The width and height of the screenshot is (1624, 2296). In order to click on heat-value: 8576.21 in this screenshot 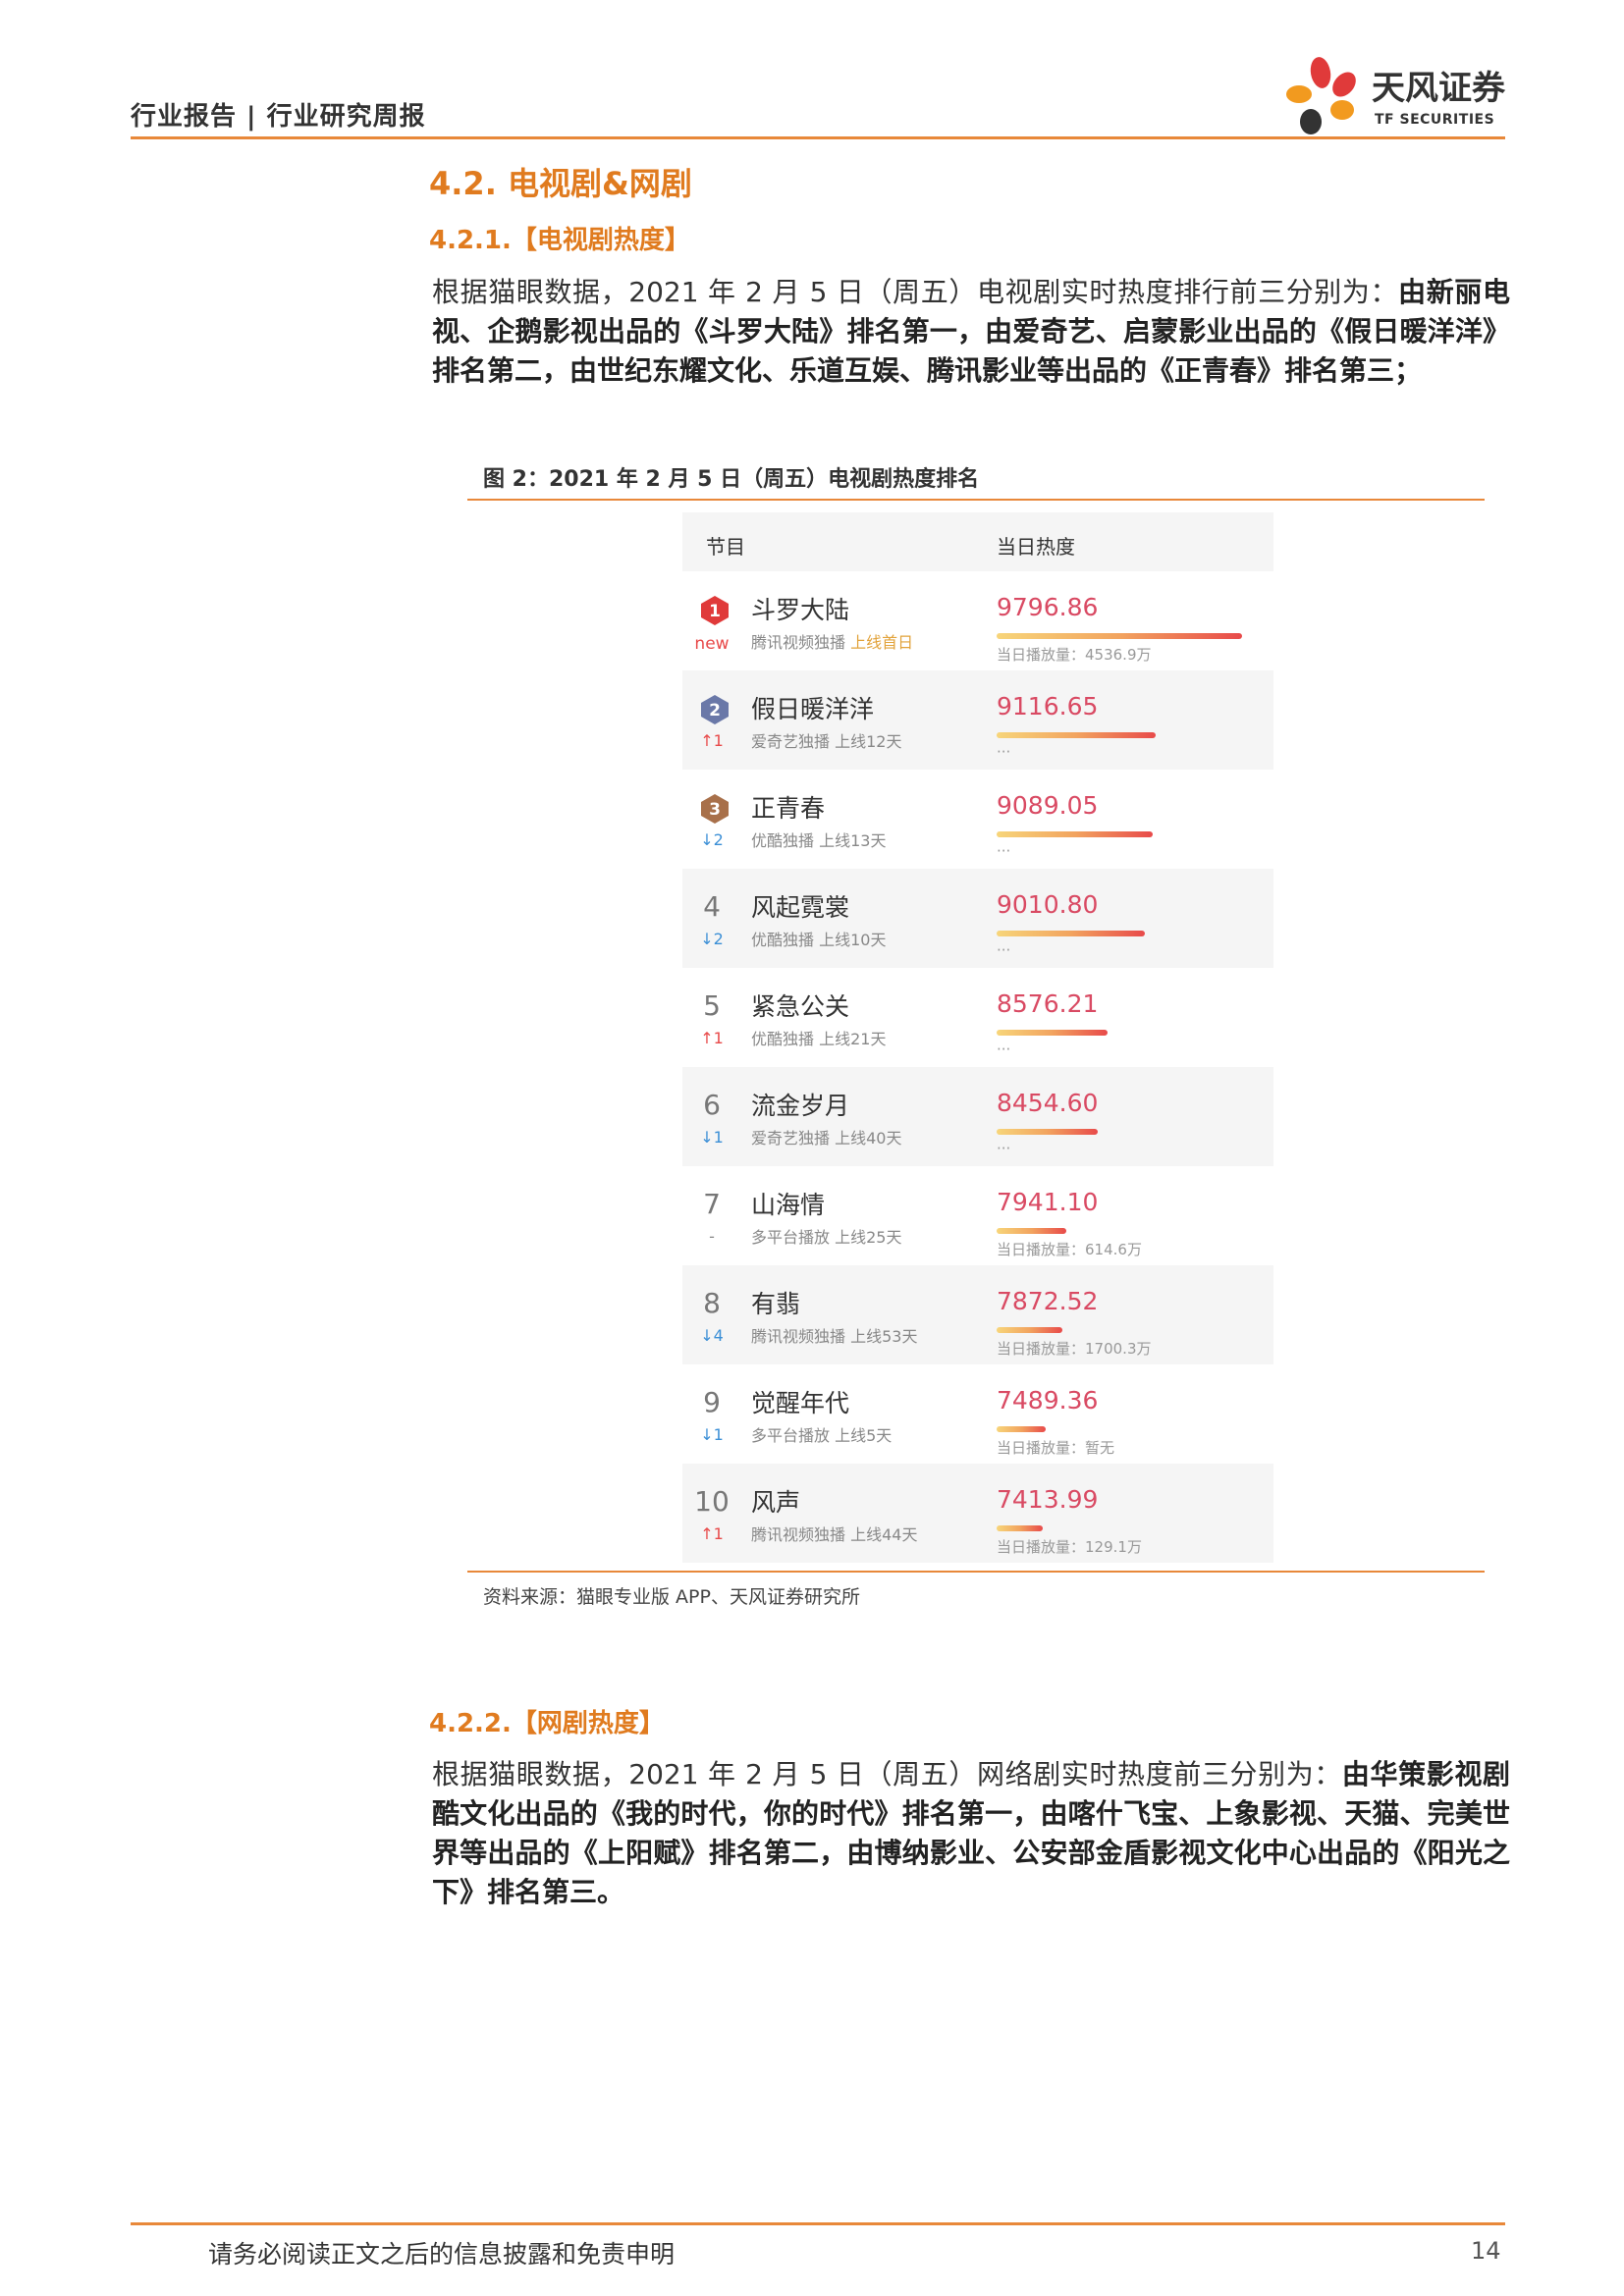, I will do `click(1048, 1004)`.